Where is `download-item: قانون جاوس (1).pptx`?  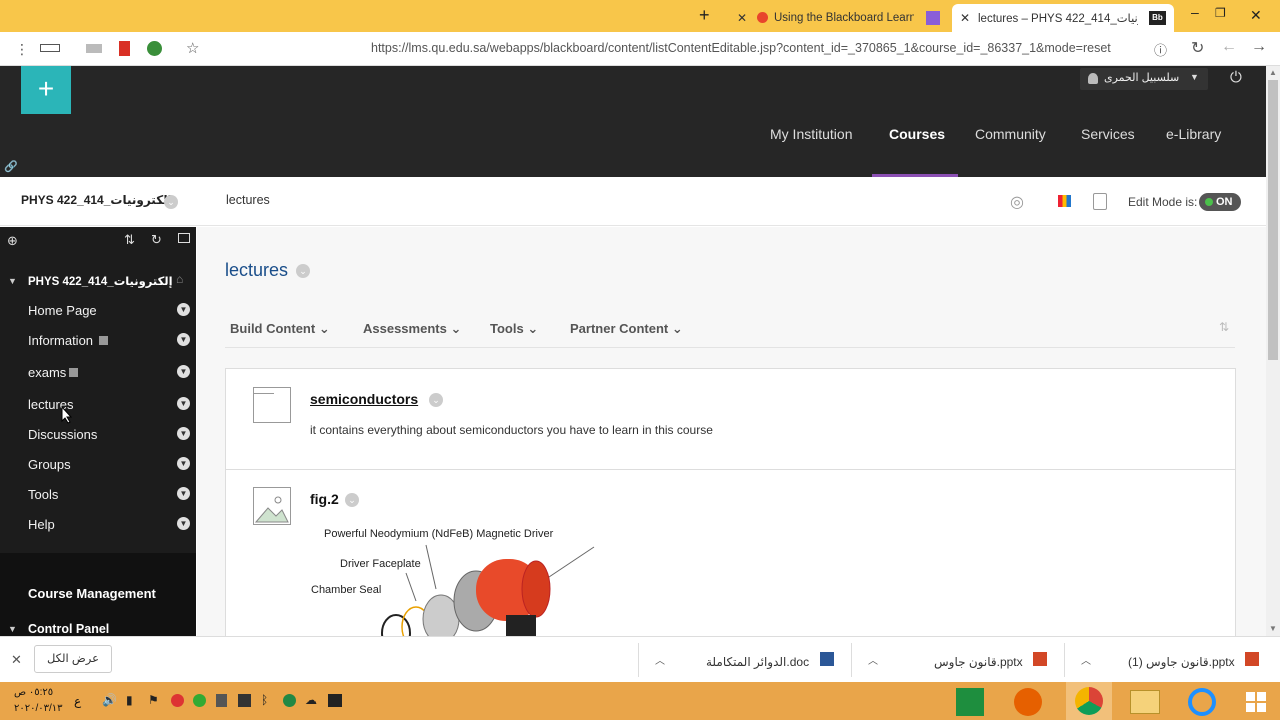 download-item: قانون جاوس (1).pptx is located at coordinates (1181, 662).